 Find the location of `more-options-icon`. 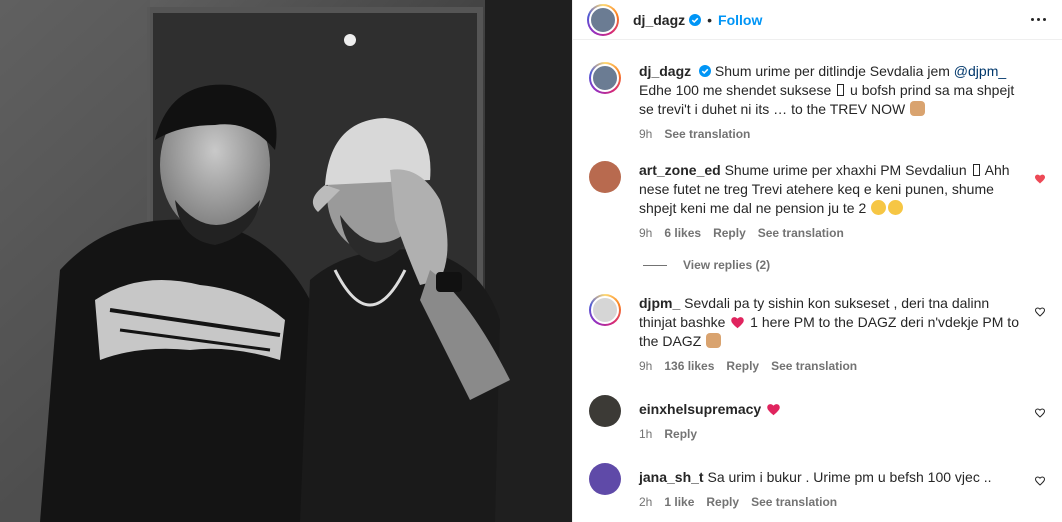

more-options-icon is located at coordinates (1038, 19).